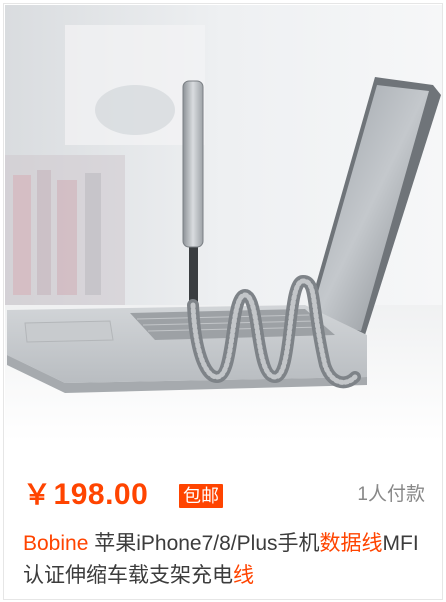 This screenshot has width=446, height=602. Describe the element at coordinates (243, 575) in the screenshot. I see `title-part-keyword-line: 线` at that location.